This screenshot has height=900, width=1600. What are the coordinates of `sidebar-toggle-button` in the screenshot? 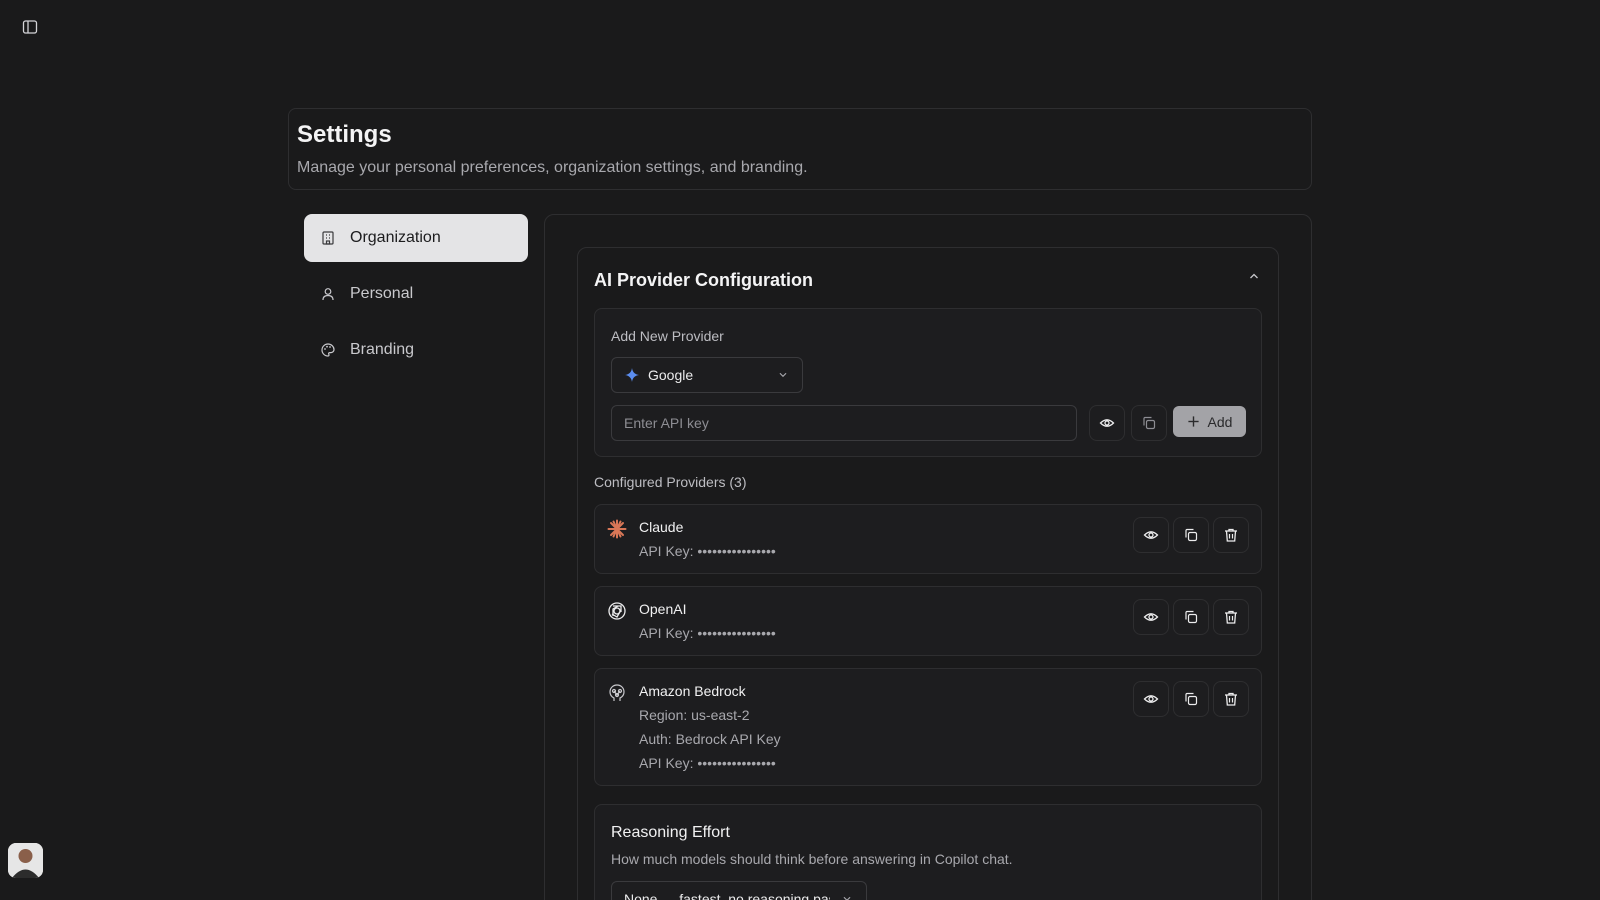 It's located at (30, 27).